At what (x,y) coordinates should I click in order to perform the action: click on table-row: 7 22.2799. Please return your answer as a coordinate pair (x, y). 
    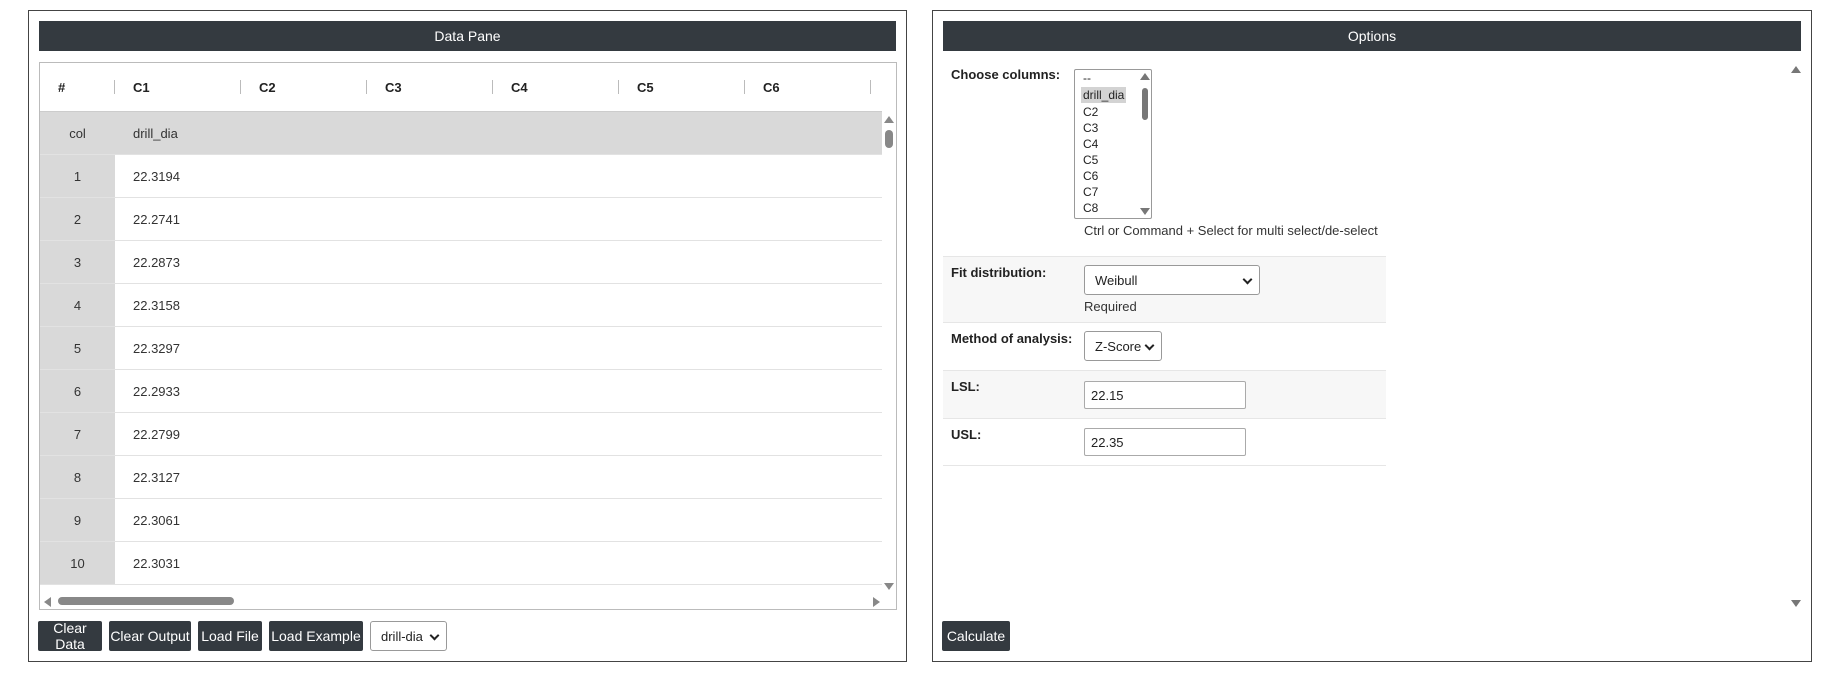
    Looking at the image, I should click on (461, 434).